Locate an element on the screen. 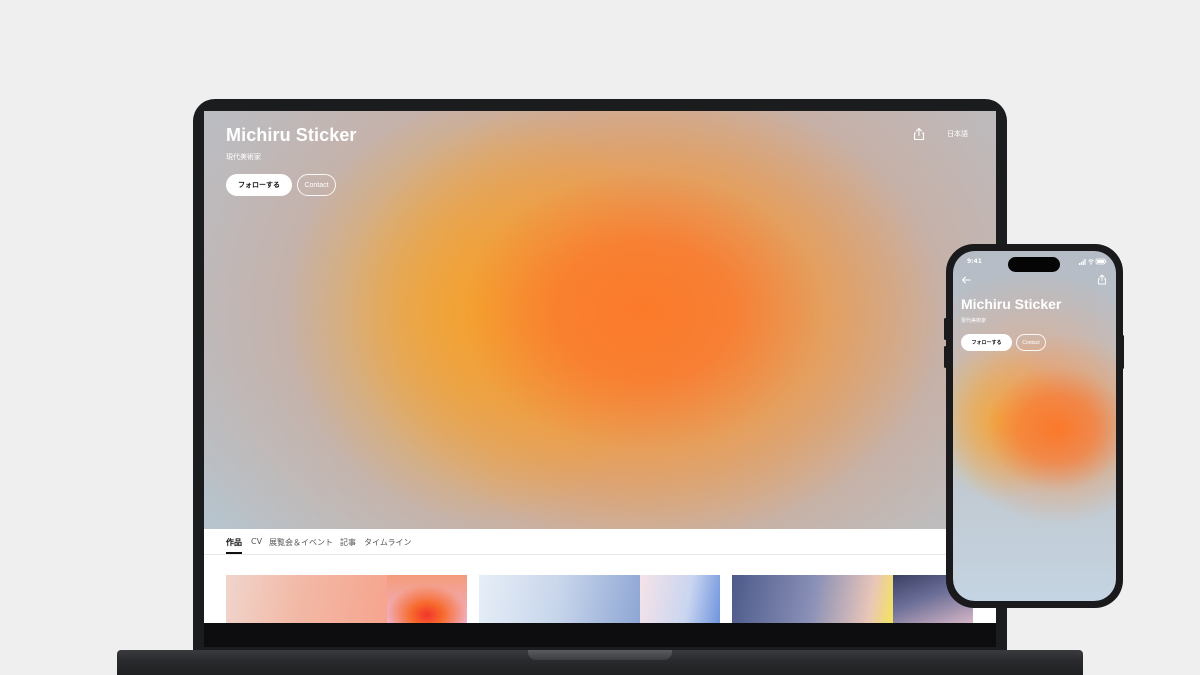 This screenshot has width=1200, height=675. laptop-opening-notch is located at coordinates (600, 655).